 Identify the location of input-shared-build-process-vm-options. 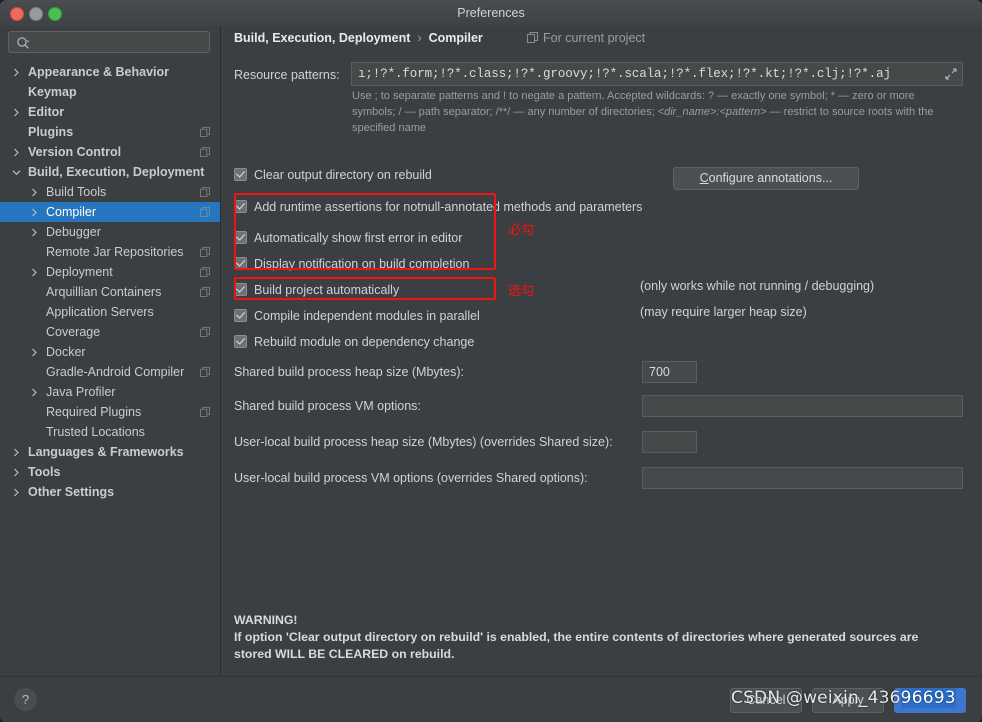
(802, 406).